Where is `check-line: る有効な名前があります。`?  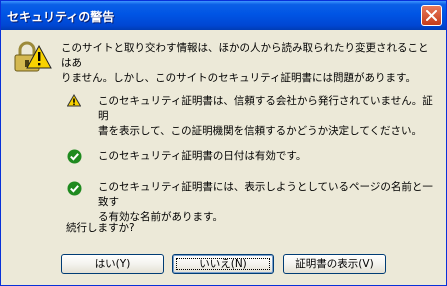 check-line: る有効な名前があります。 is located at coordinates (160, 217).